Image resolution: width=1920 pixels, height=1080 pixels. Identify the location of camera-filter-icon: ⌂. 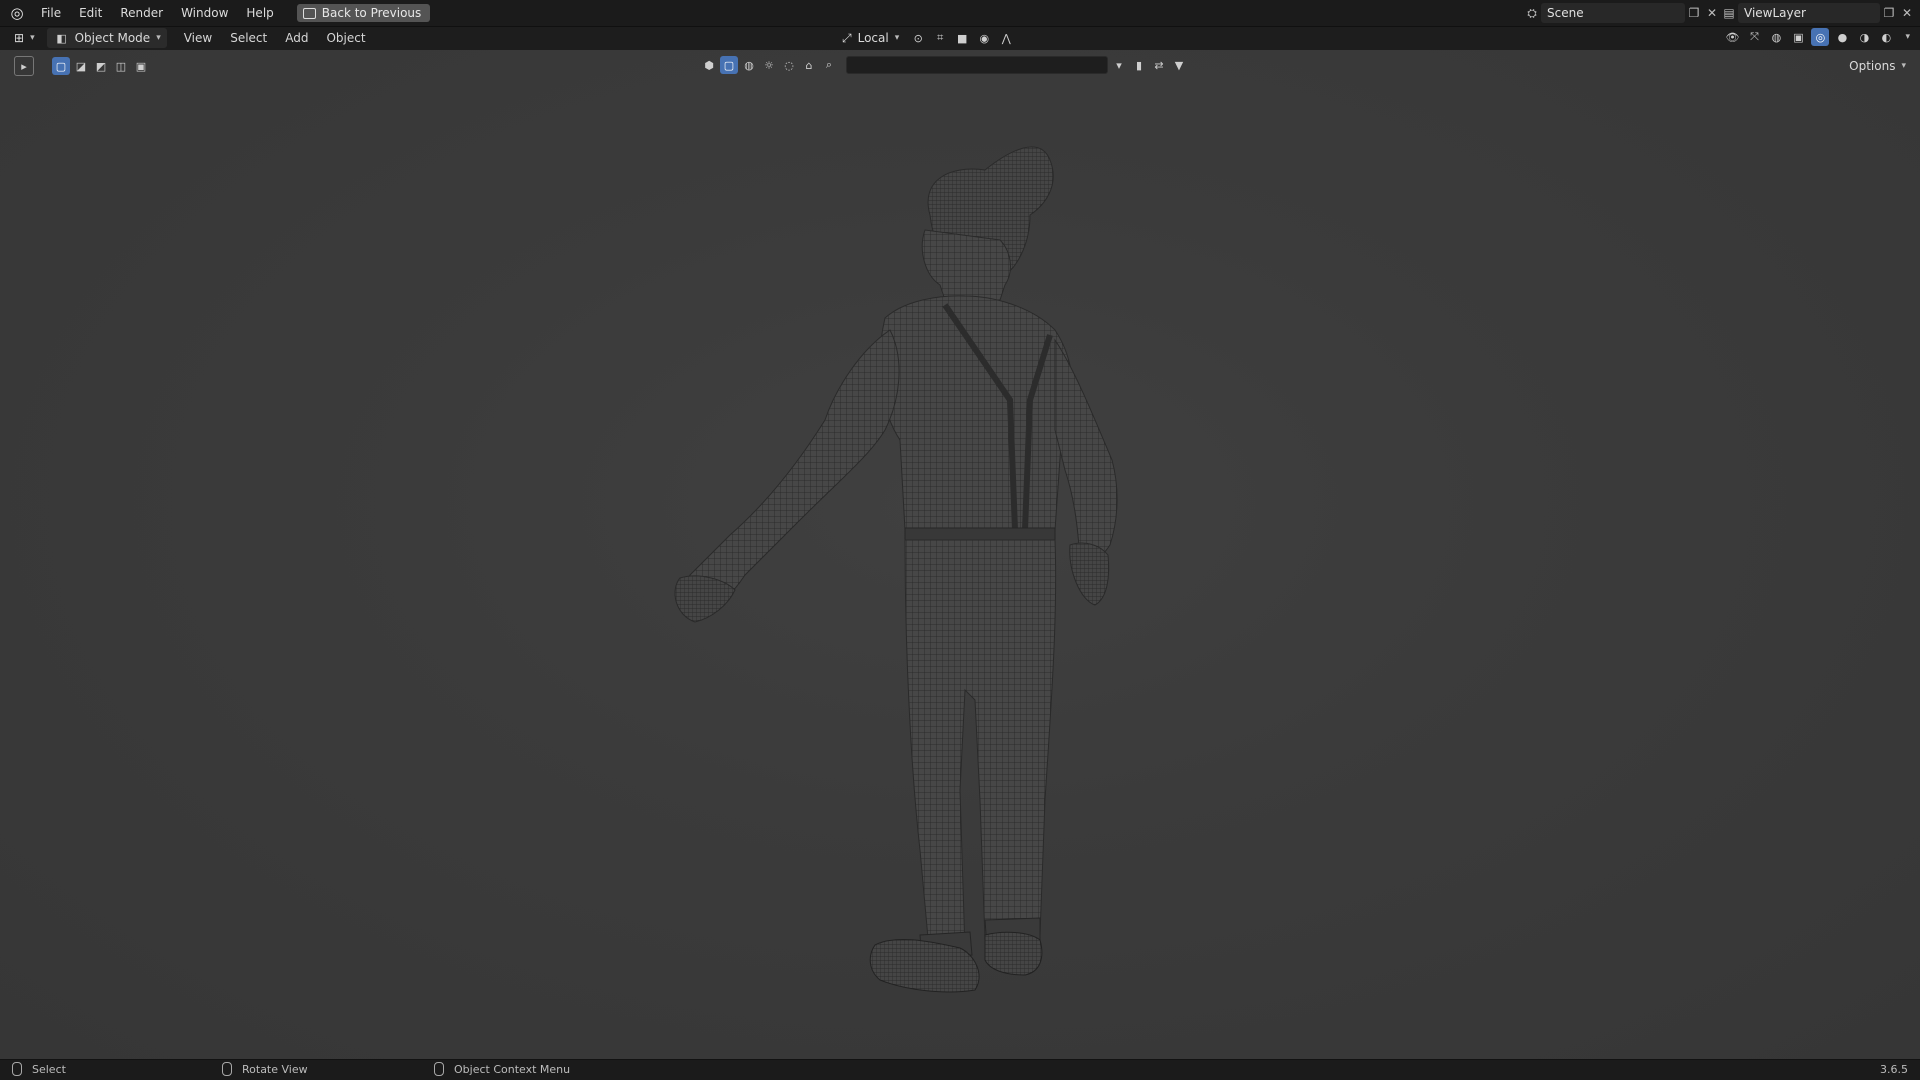
(809, 65).